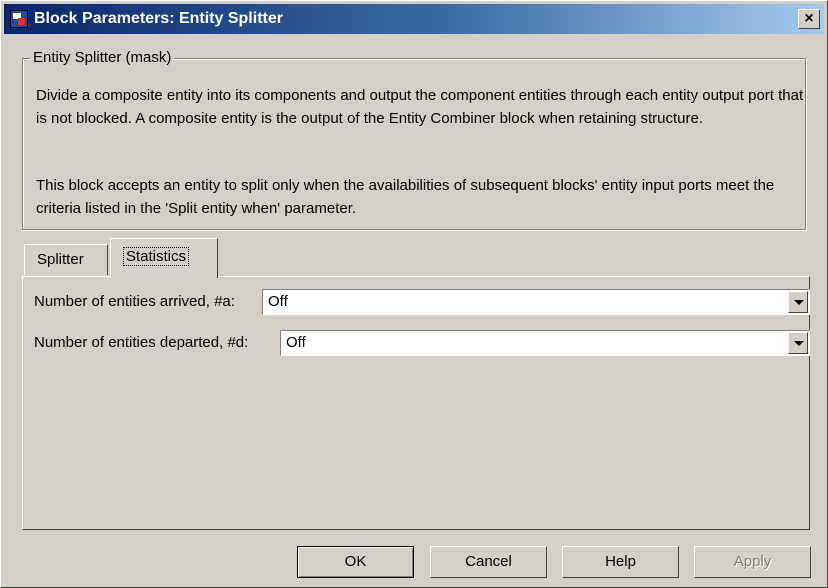  I want to click on mask-group-title: Entity Splitter (mask), so click(102, 58).